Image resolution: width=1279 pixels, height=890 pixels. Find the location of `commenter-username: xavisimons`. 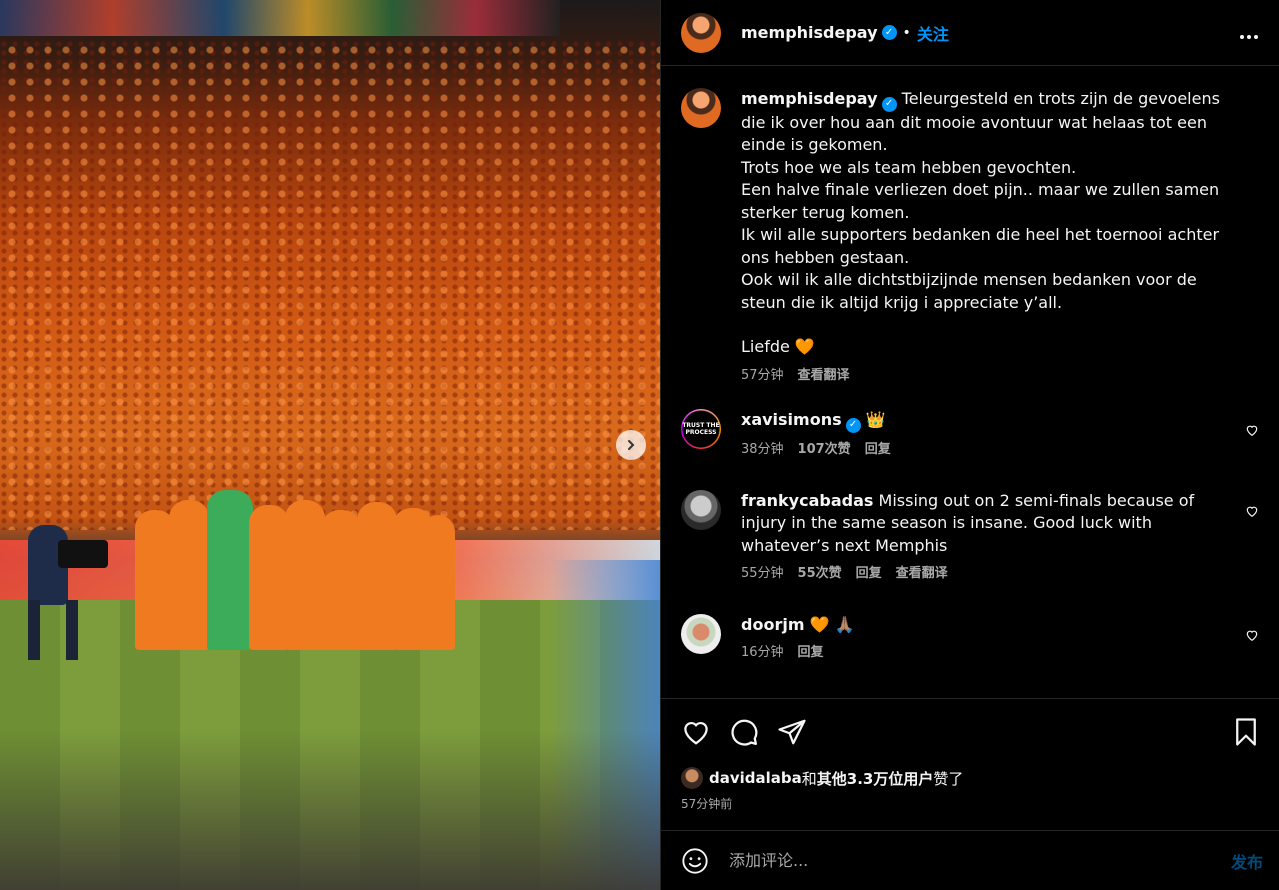

commenter-username: xavisimons is located at coordinates (791, 419).